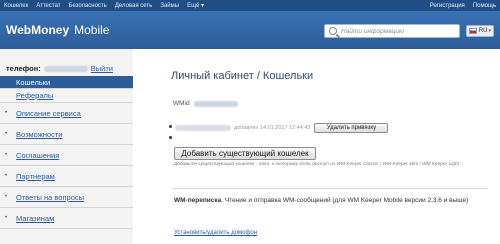  I want to click on sidebar-item-label: Рефералы, so click(35, 95).